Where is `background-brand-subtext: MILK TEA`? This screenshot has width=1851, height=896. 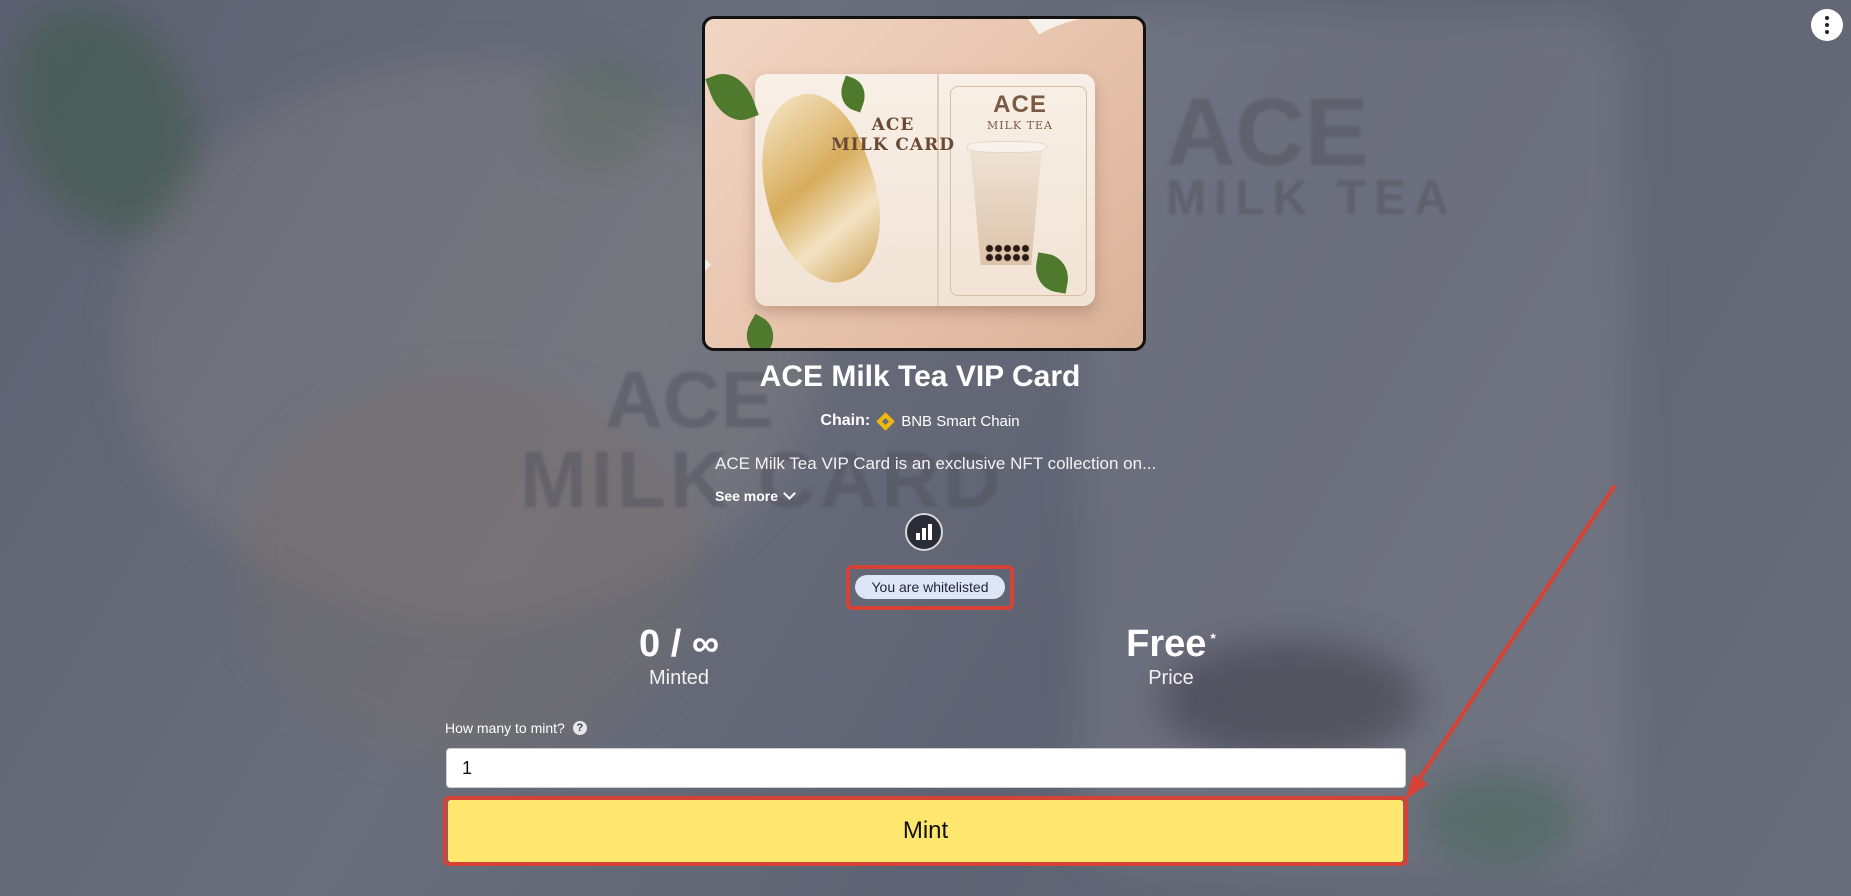 background-brand-subtext: MILK TEA is located at coordinates (1311, 198).